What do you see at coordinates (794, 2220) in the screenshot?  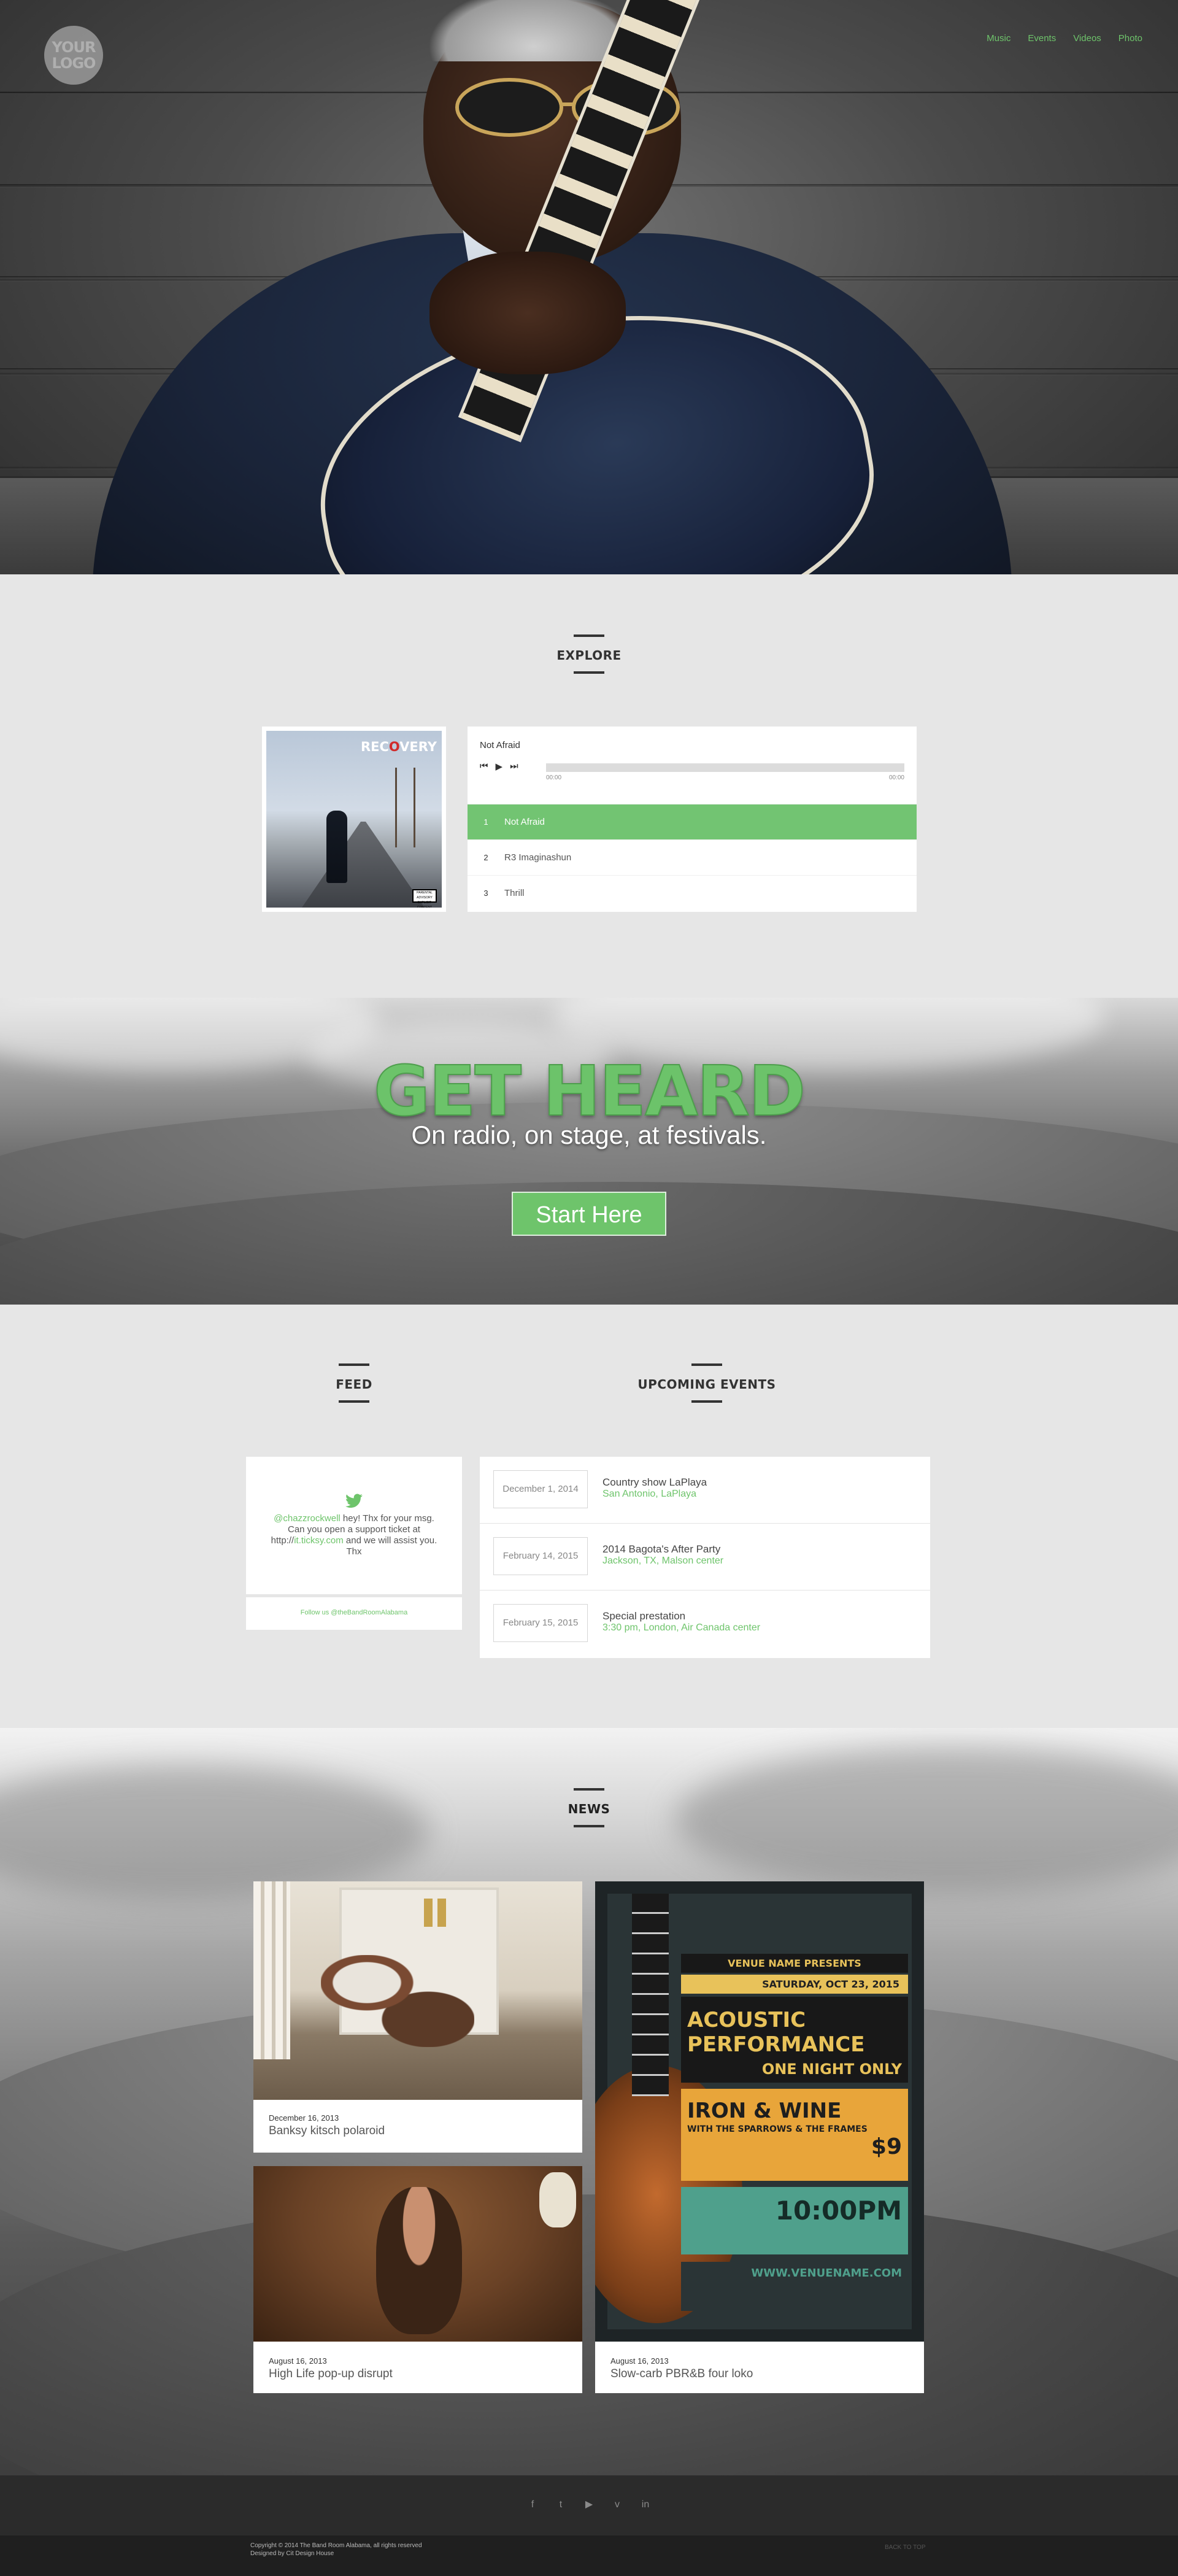 I see `poster-line: 10:00PM` at bounding box center [794, 2220].